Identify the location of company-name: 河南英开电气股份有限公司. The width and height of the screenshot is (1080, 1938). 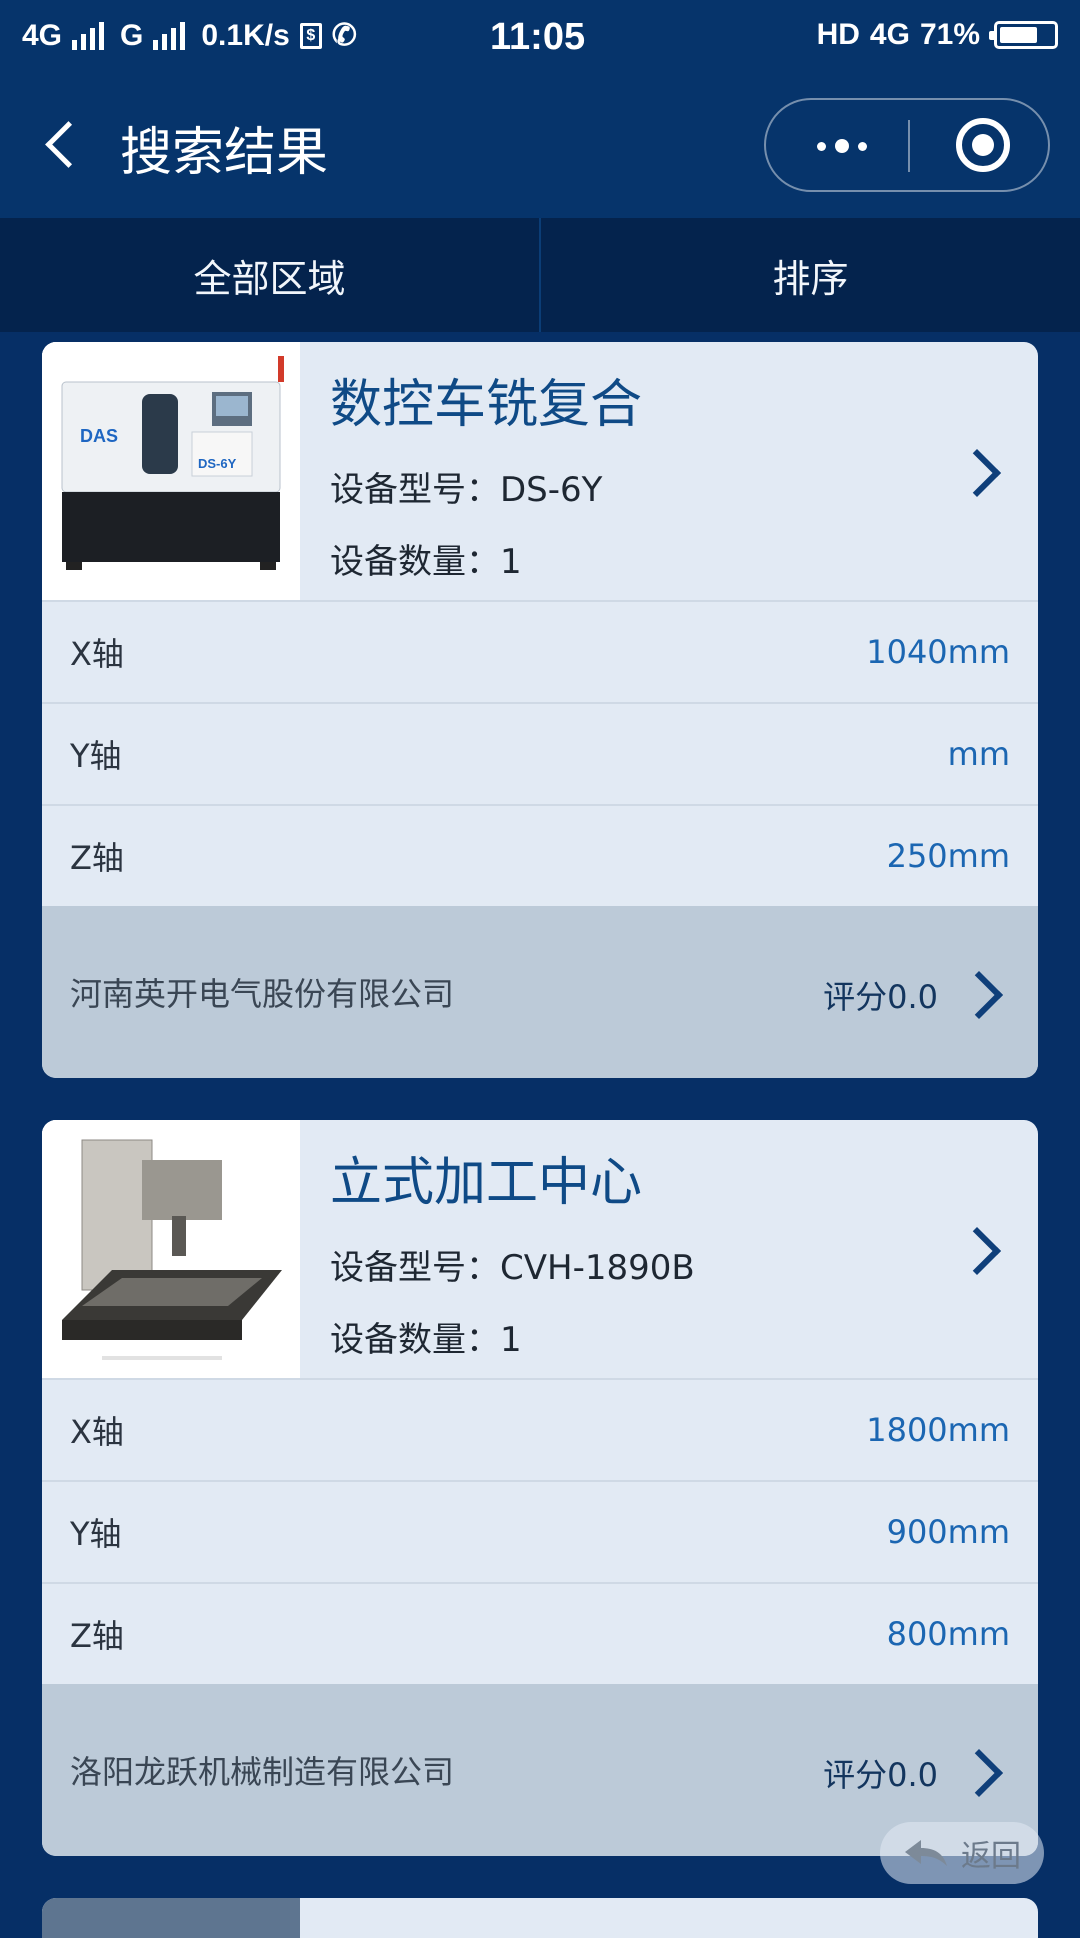
(262, 994).